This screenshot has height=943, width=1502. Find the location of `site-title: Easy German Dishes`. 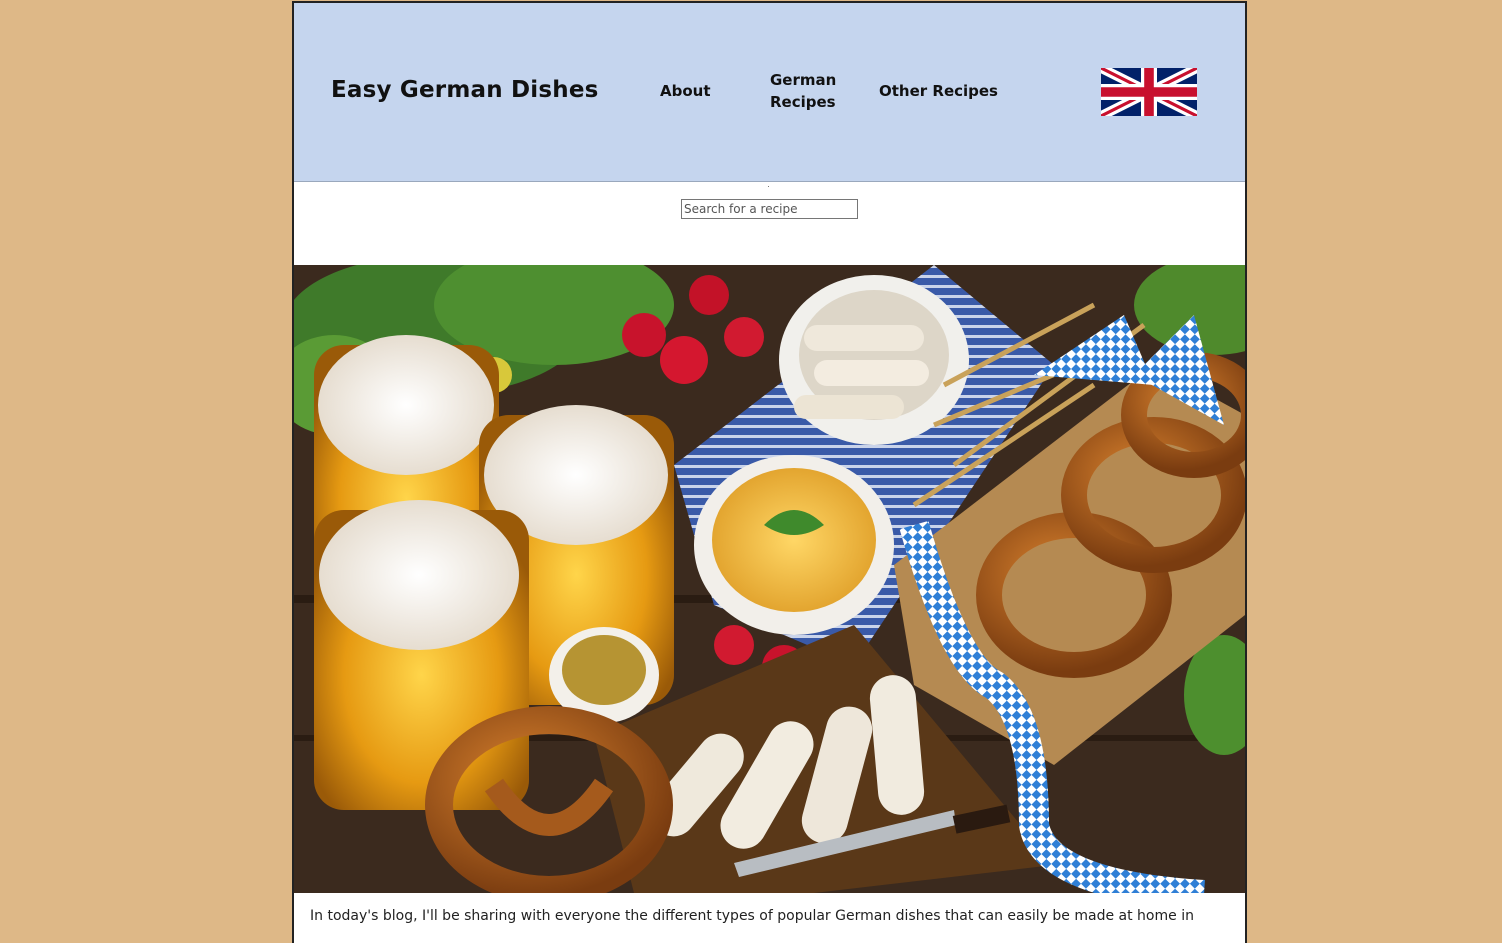

site-title: Easy German Dishes is located at coordinates (465, 90).